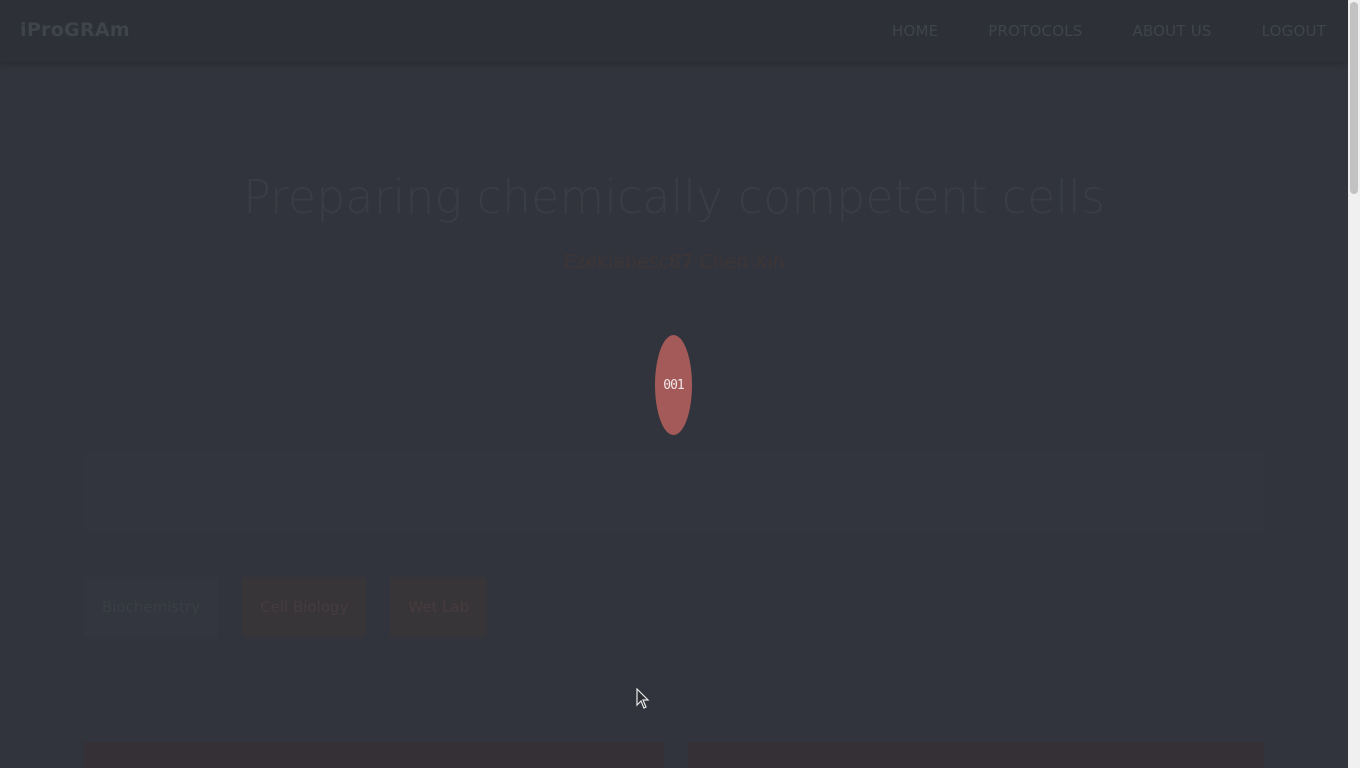  What do you see at coordinates (674, 197) in the screenshot?
I see `page-title: Preparing chemically competent cells` at bounding box center [674, 197].